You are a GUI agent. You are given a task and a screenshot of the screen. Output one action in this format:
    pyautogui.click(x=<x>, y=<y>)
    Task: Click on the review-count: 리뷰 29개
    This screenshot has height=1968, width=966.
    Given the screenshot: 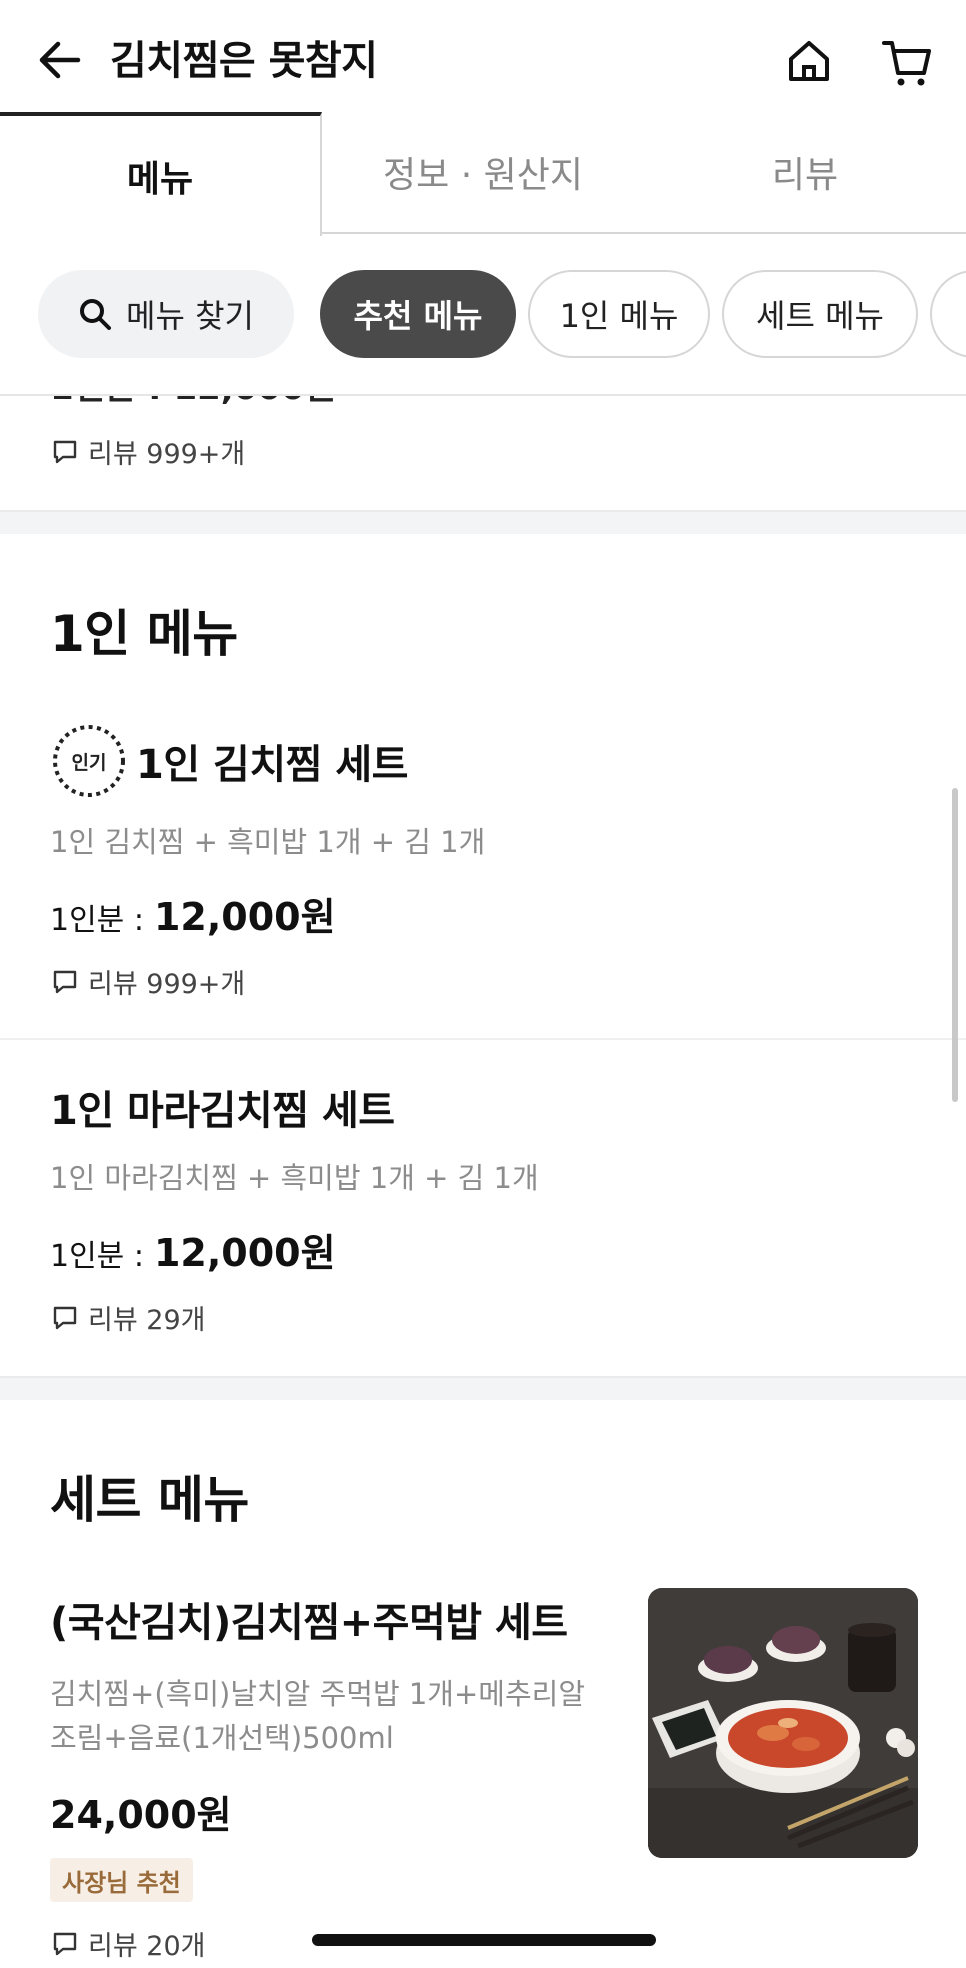 What is the action you would take?
    pyautogui.click(x=128, y=1317)
    